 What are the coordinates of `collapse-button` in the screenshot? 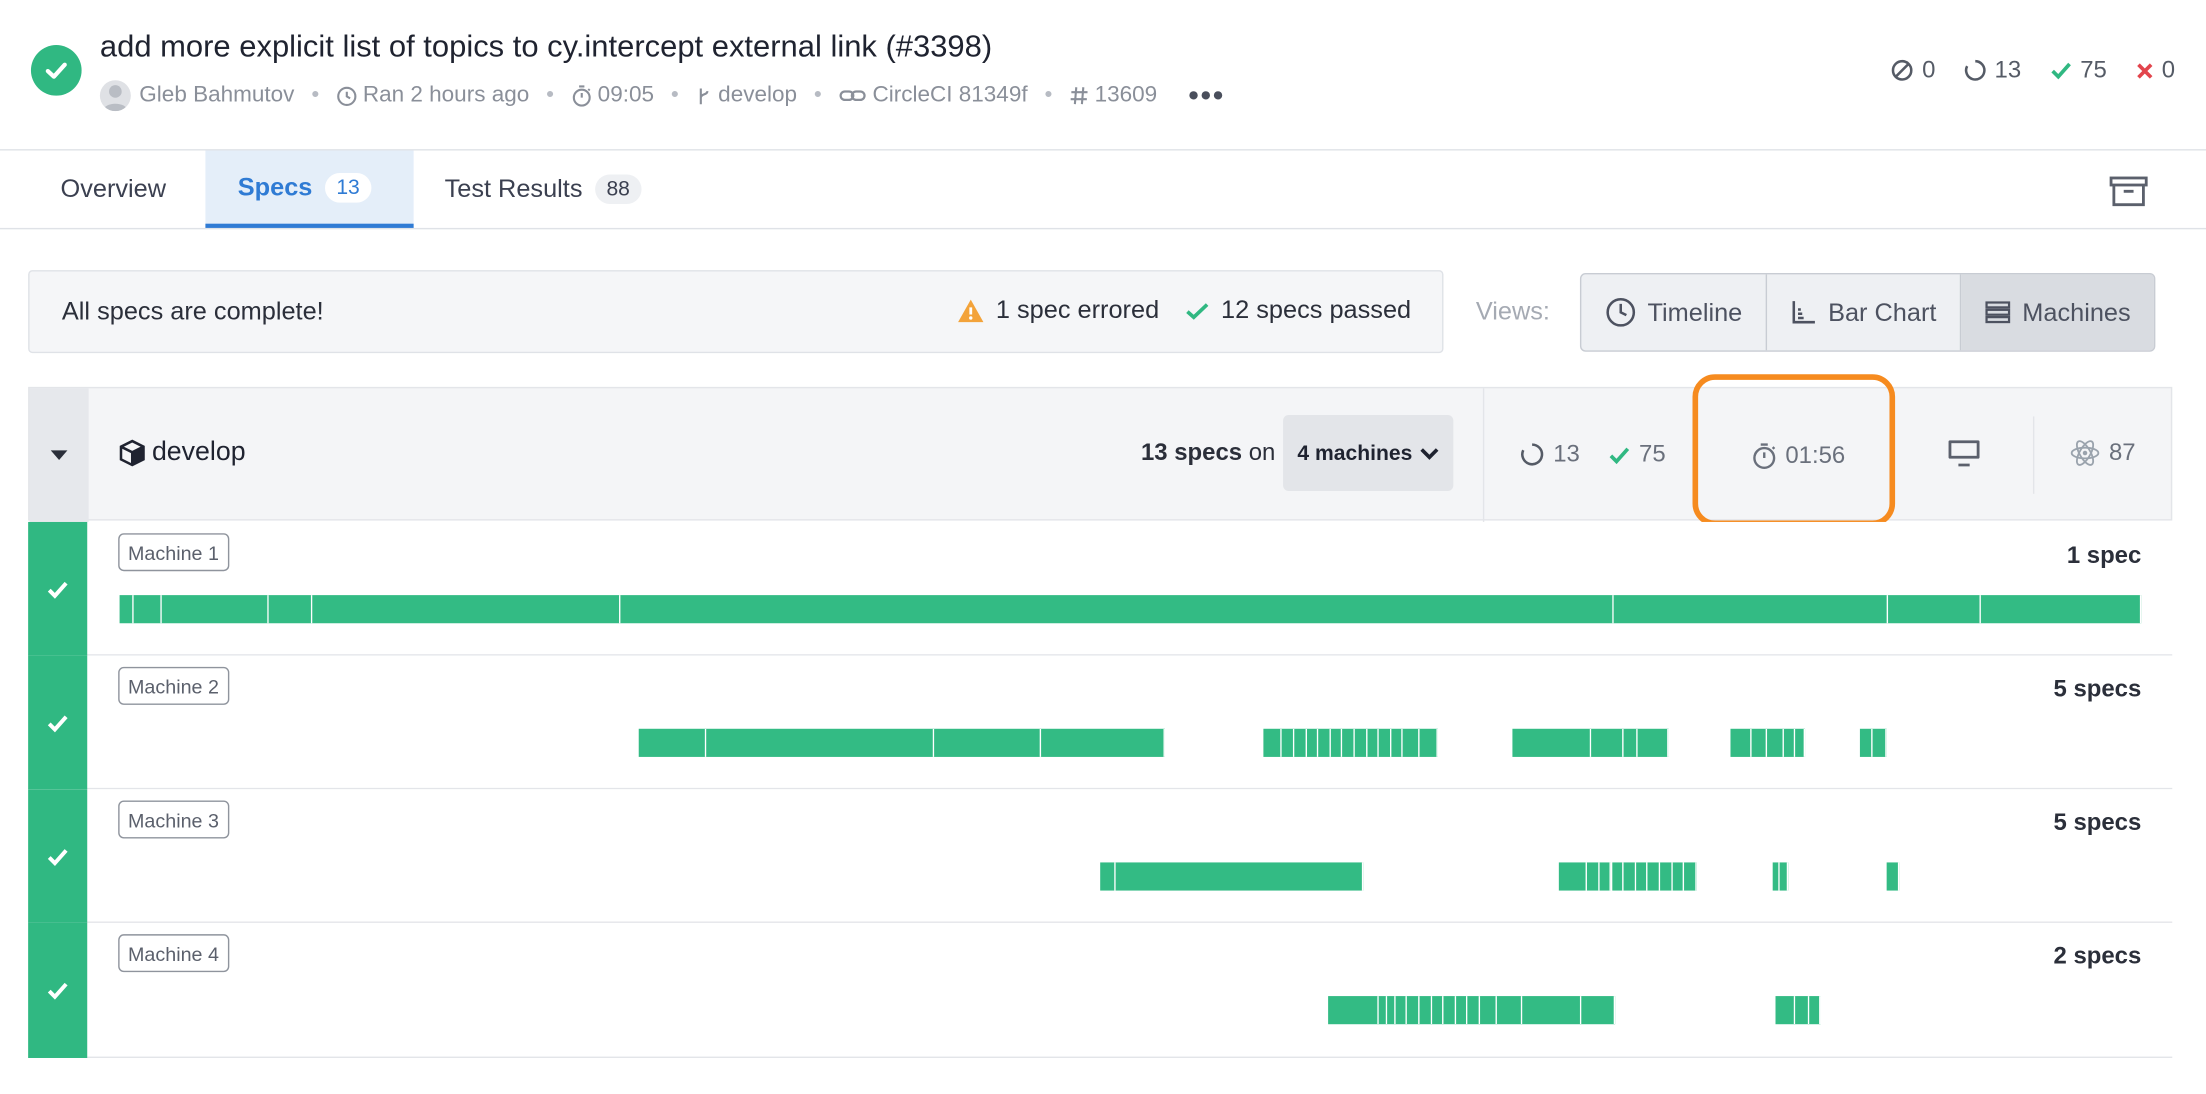 It's located at (59, 455).